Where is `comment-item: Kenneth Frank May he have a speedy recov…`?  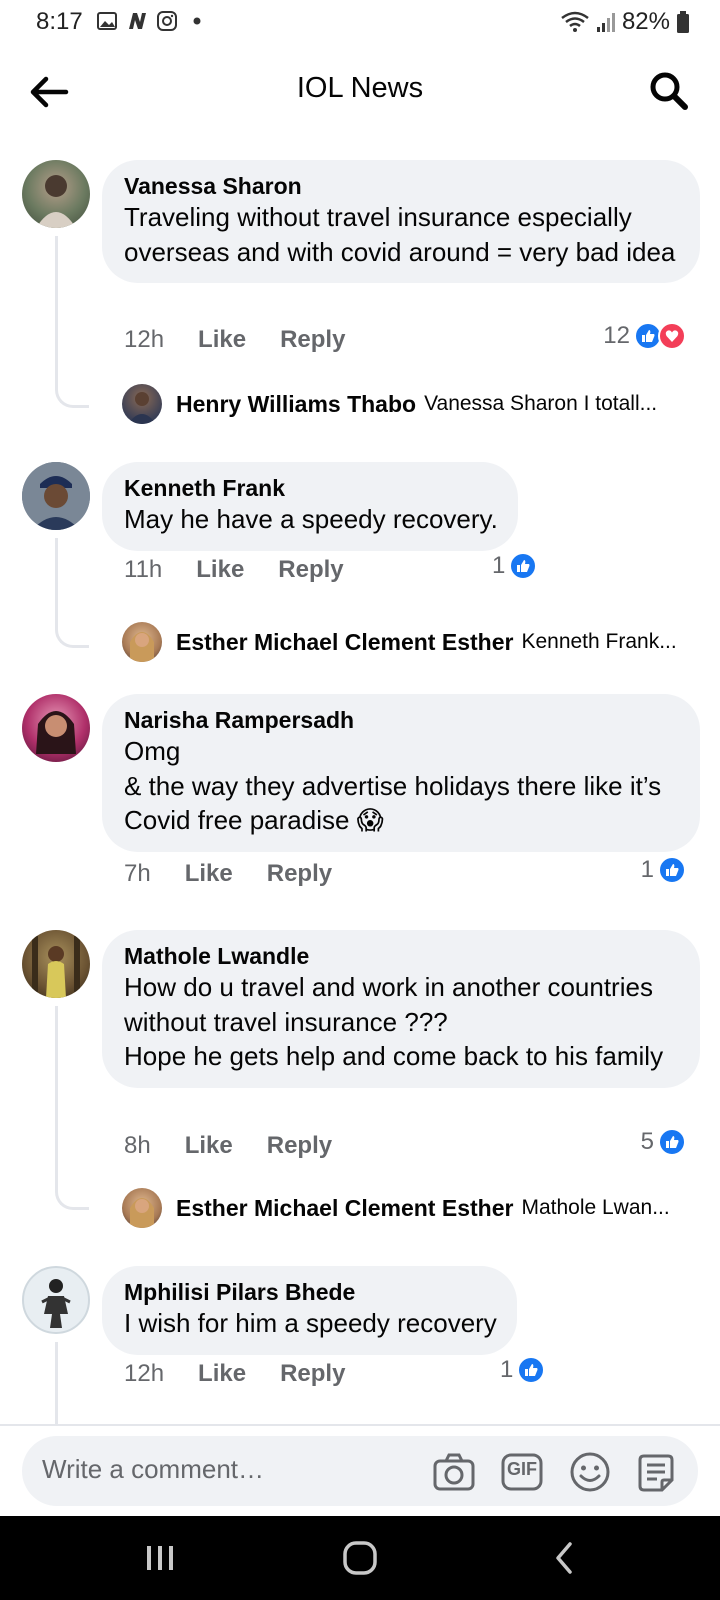 comment-item: Kenneth Frank May he have a speedy recov… is located at coordinates (360, 562).